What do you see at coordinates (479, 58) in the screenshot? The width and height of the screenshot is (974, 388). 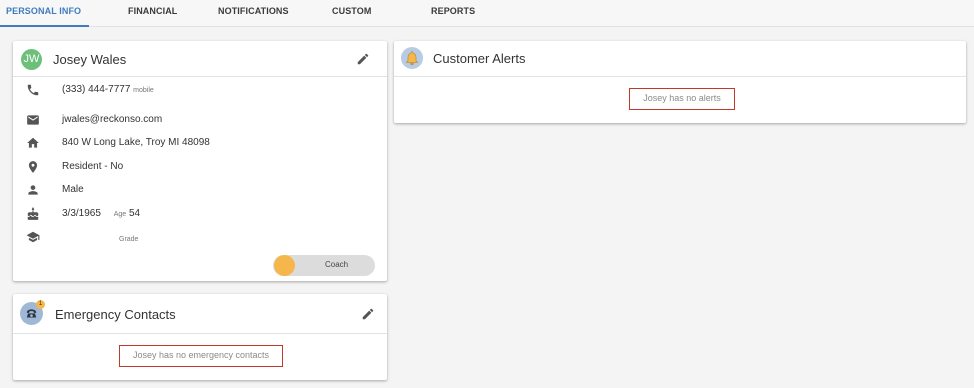 I see `customer-alerts-title: Customer Alerts` at bounding box center [479, 58].